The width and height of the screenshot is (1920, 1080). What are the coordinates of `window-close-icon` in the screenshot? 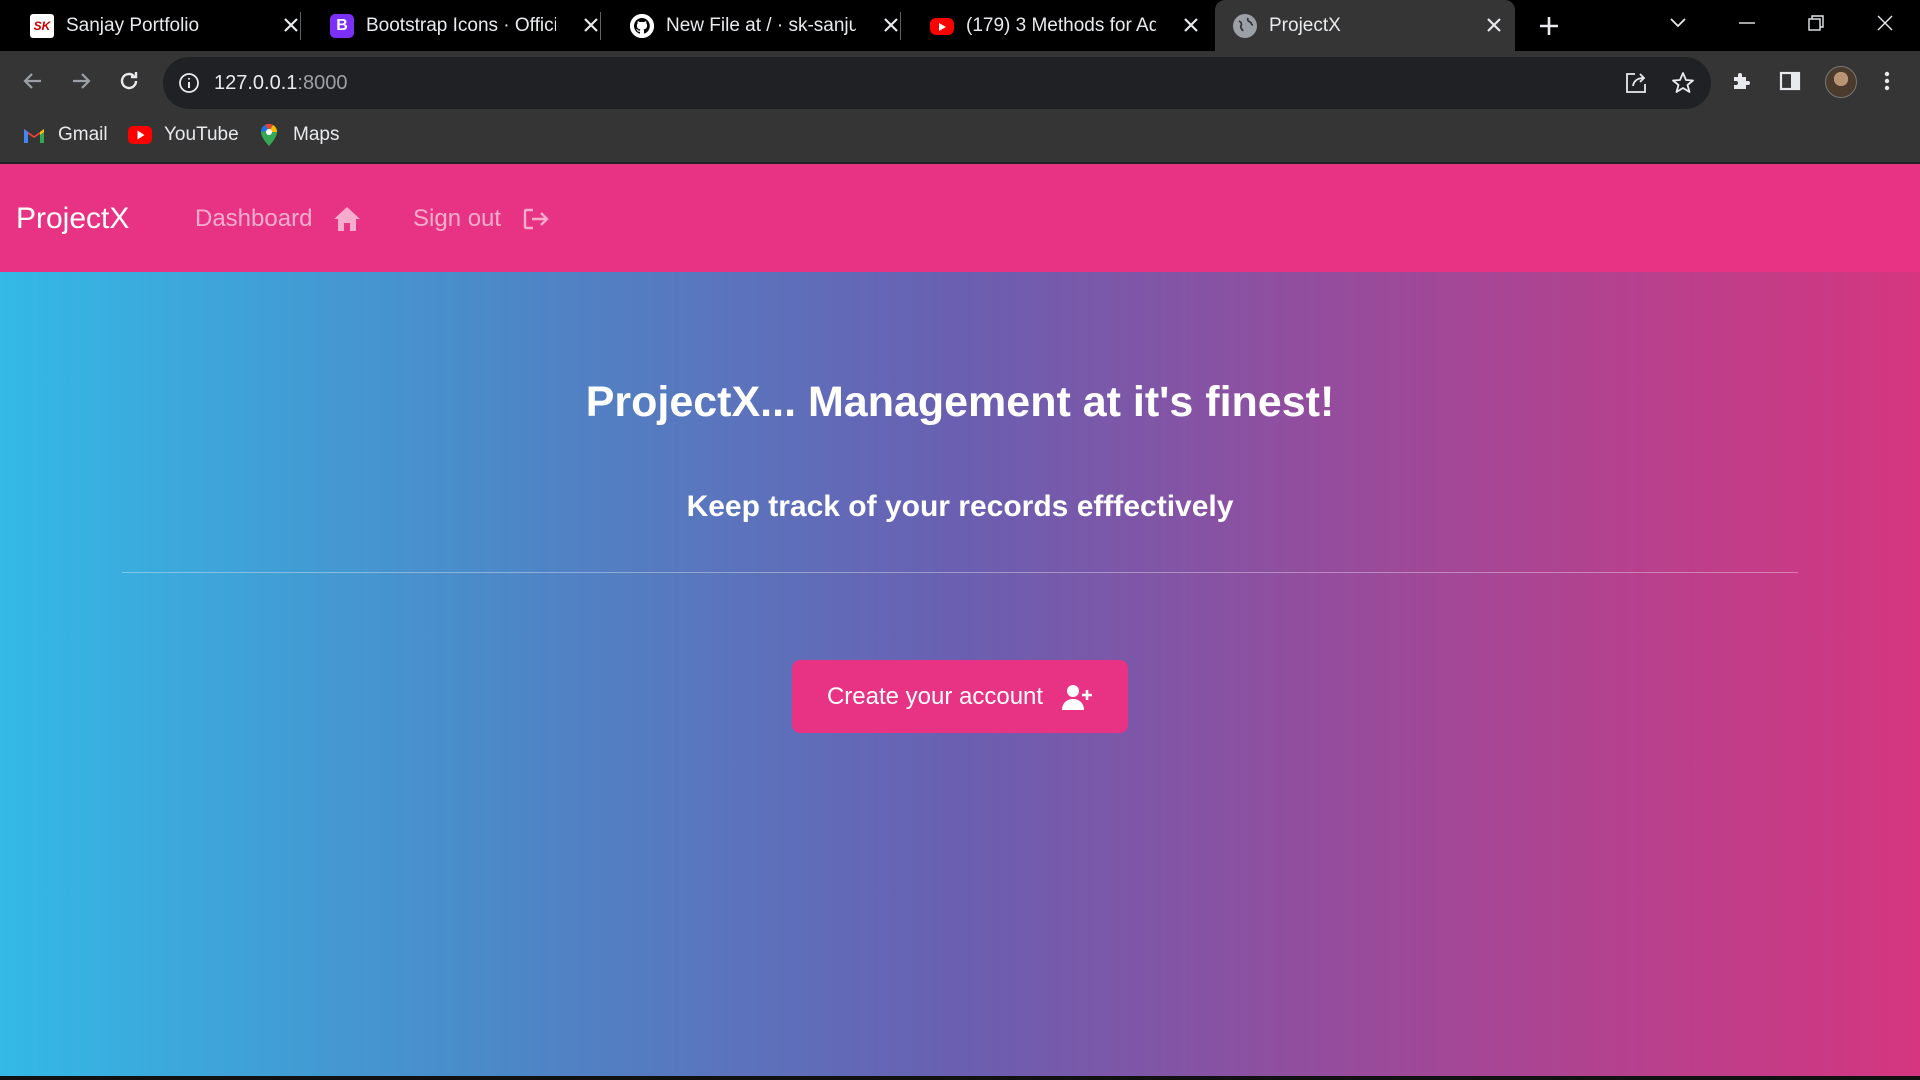 It's located at (1885, 23).